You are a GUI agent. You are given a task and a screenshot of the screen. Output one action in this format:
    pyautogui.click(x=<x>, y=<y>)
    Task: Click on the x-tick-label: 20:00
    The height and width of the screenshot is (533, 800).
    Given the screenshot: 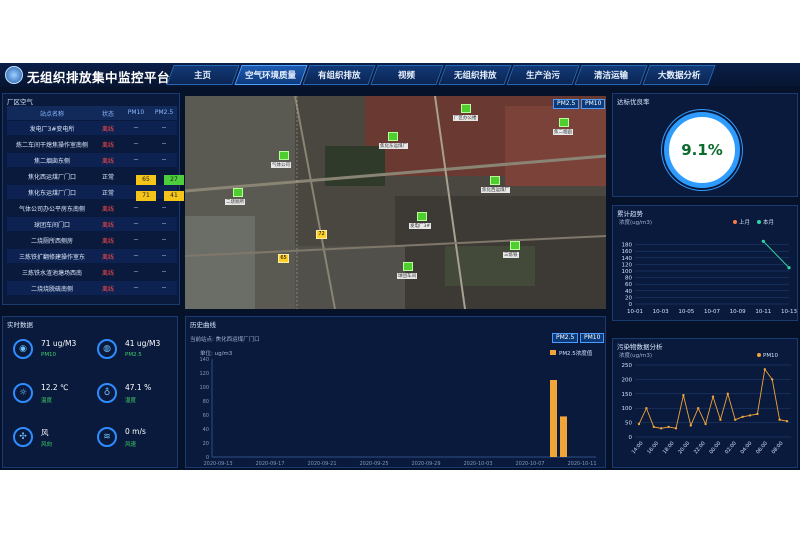 What is the action you would take?
    pyautogui.click(x=684, y=447)
    